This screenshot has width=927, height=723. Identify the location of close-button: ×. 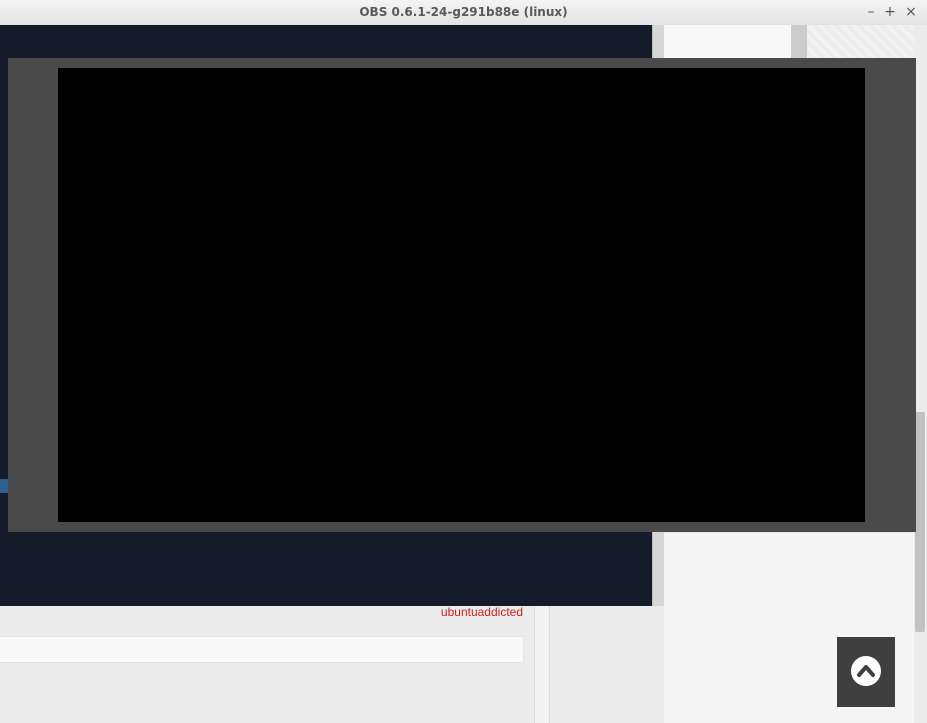
(911, 12).